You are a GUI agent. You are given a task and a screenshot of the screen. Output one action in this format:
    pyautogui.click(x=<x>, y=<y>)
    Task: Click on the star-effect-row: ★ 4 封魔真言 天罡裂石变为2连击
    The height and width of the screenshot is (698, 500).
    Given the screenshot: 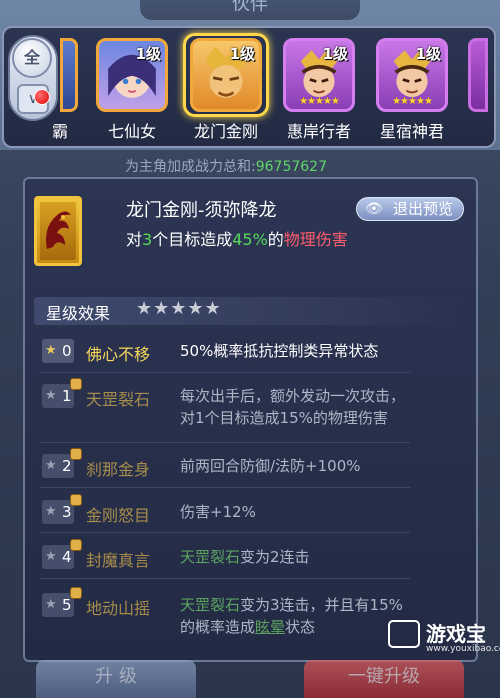 What is the action you would take?
    pyautogui.click(x=246, y=555)
    